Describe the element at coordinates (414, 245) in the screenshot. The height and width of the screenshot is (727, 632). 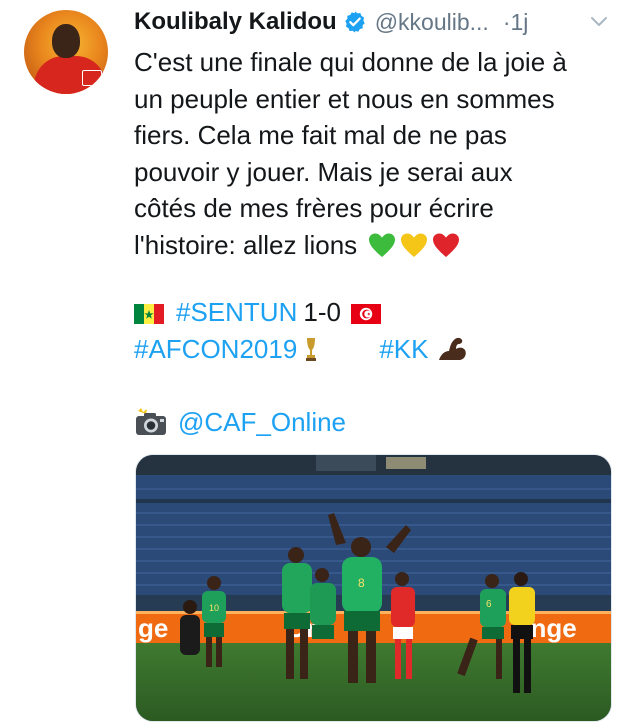
I see `yellow-heart-icon` at that location.